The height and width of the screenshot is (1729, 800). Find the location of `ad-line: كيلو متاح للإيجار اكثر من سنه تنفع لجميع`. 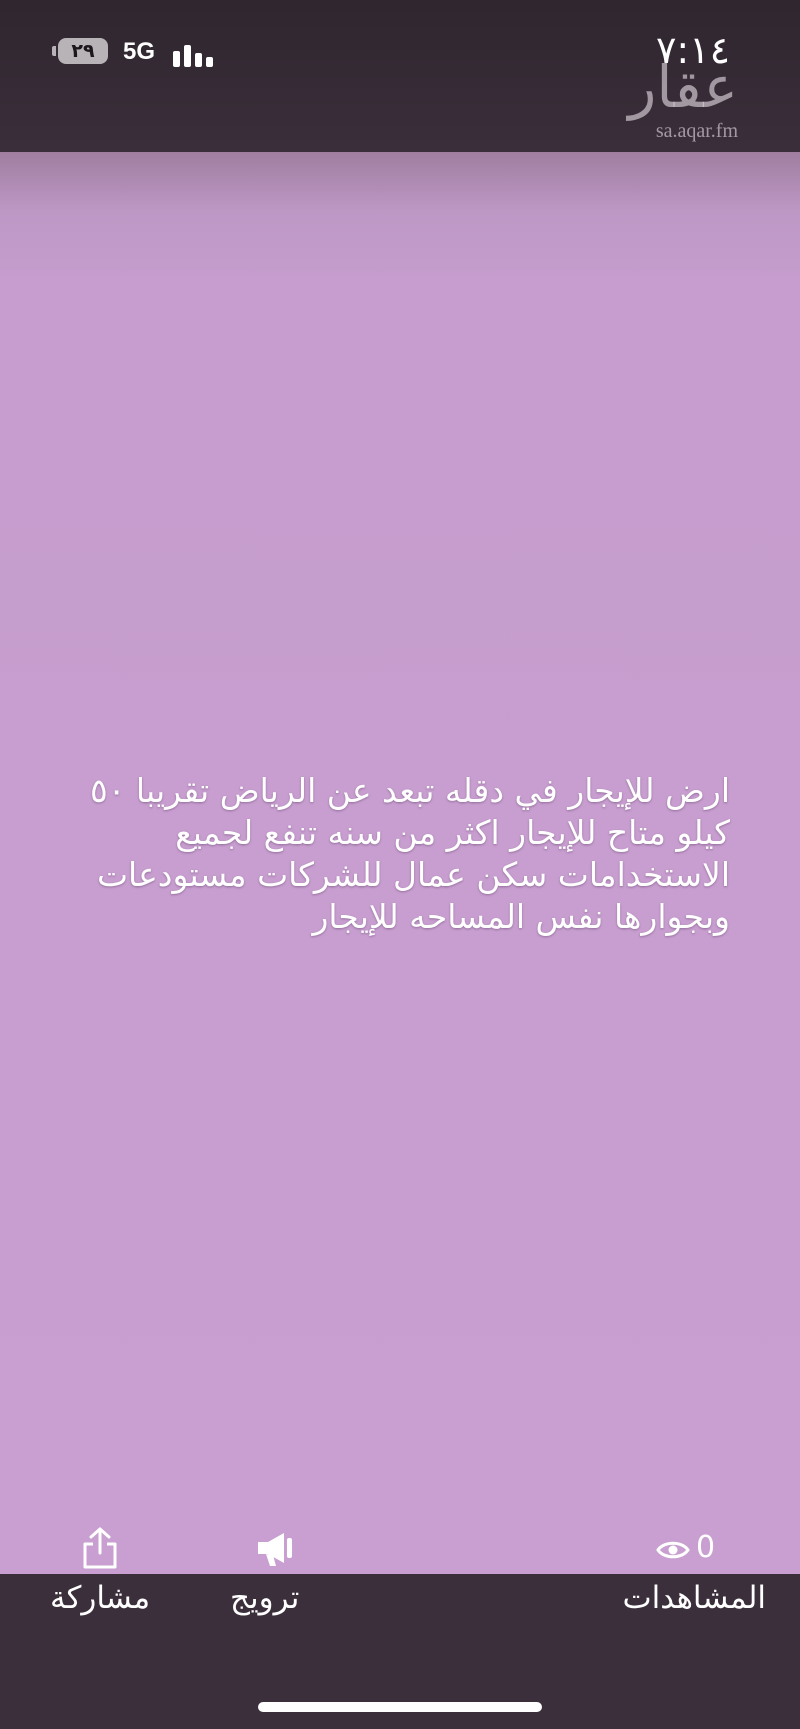

ad-line: كيلو متاح للإيجار اكثر من سنه تنفع لجميع is located at coordinates (452, 832).